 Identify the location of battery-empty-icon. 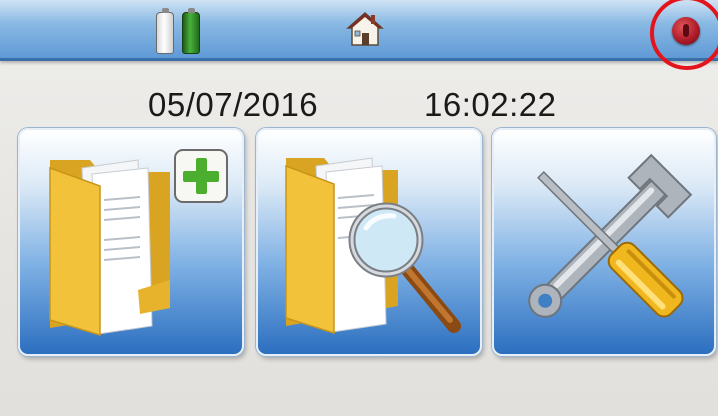
(165, 31).